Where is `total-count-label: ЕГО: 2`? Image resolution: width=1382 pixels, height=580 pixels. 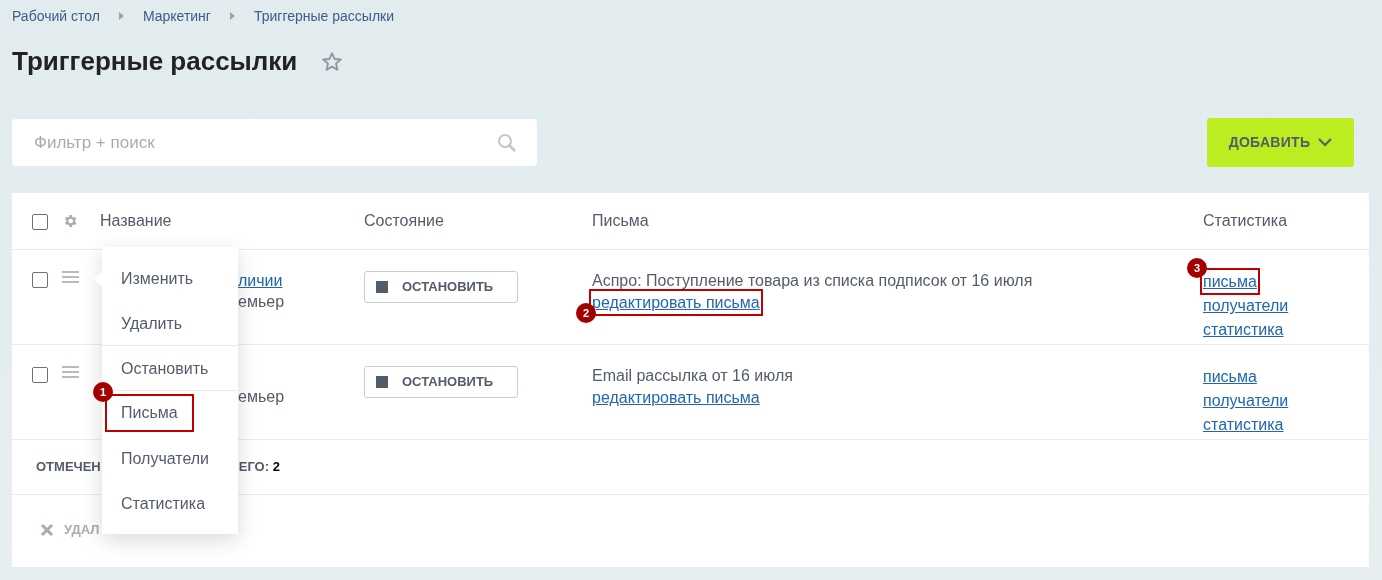
total-count-label: ЕГО: 2 is located at coordinates (259, 467).